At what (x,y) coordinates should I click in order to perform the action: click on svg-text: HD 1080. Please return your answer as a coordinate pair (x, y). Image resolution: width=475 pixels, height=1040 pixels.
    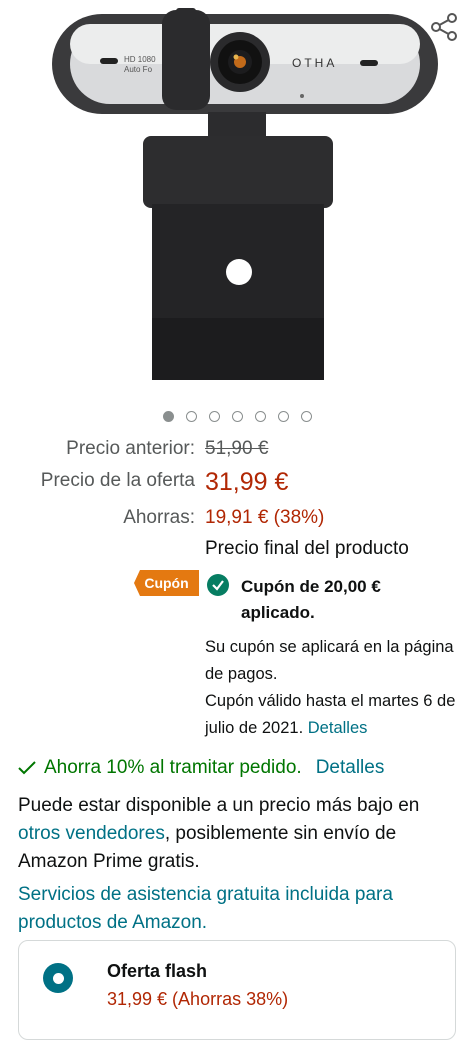
    Looking at the image, I should click on (140, 59).